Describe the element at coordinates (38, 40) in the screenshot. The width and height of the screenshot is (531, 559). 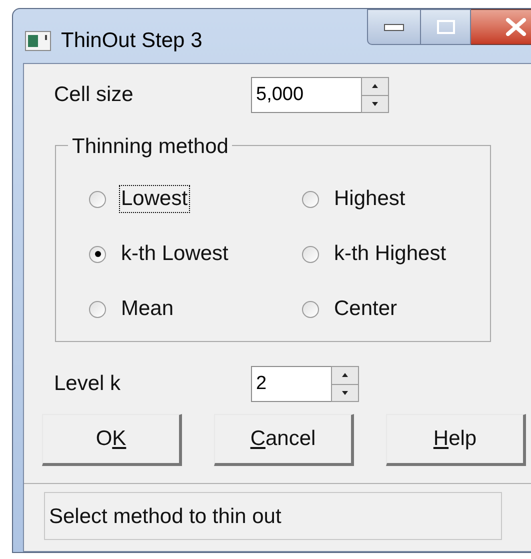
I see `app-icon` at that location.